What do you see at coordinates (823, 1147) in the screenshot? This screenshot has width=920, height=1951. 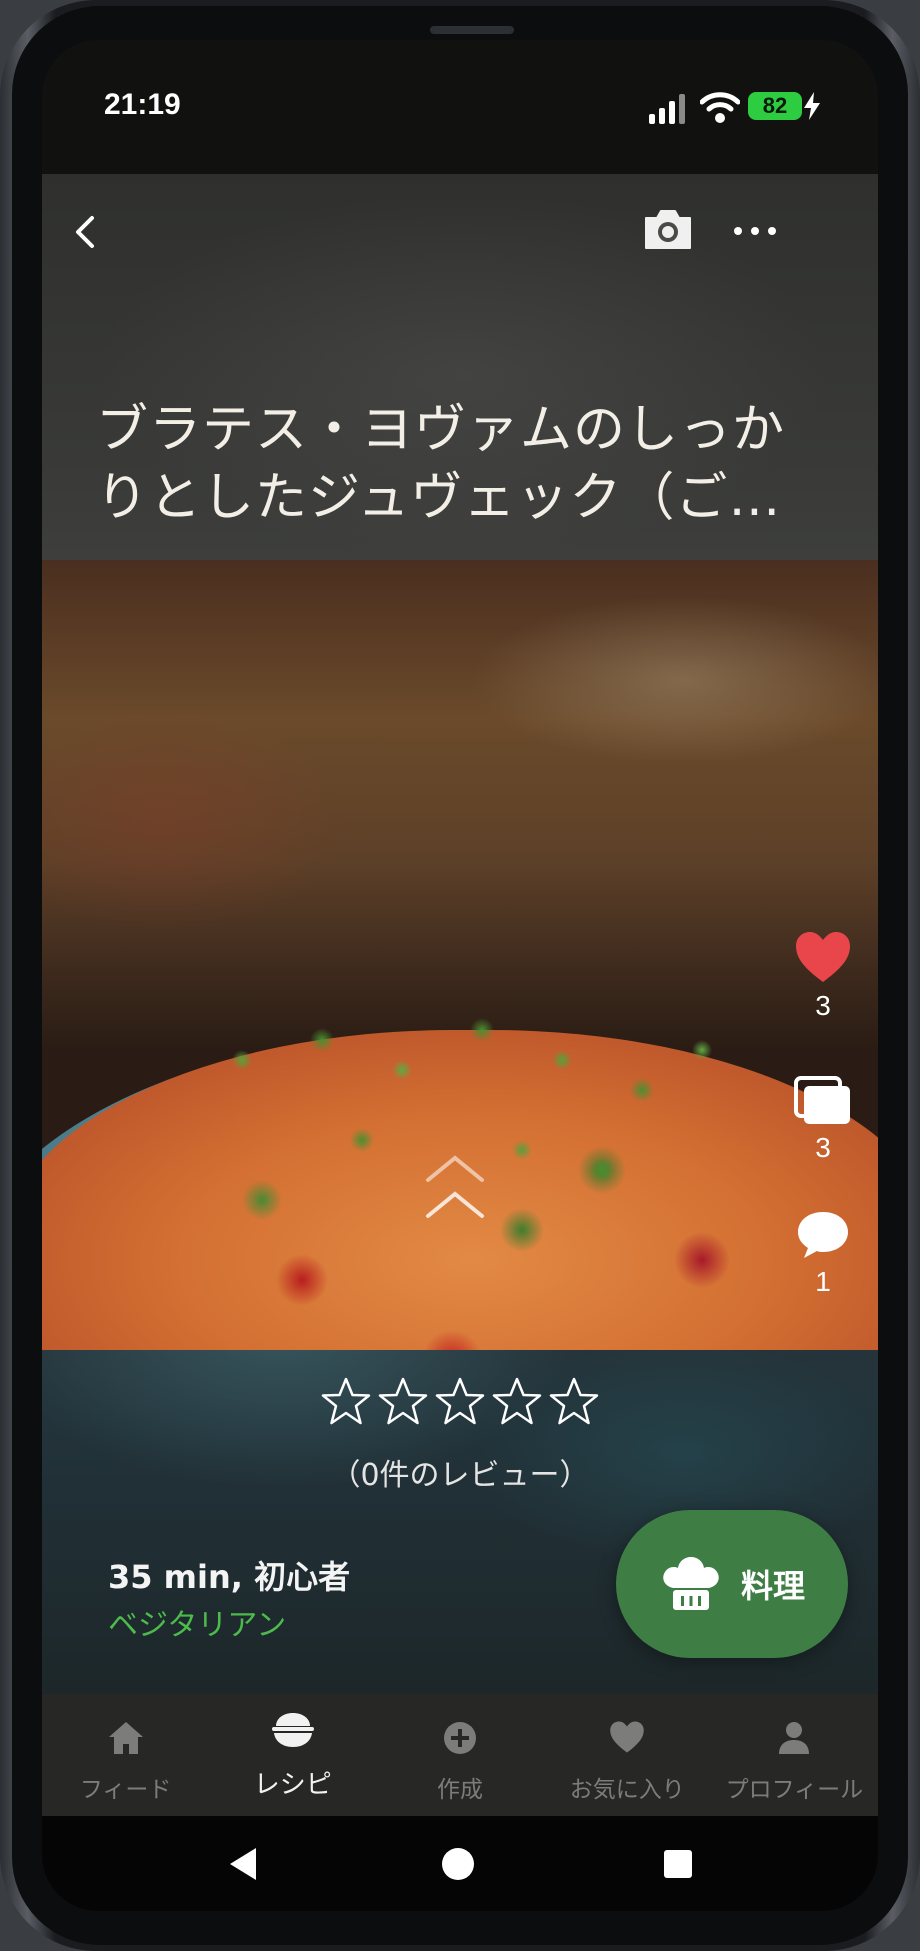 I see `collections-count: 3` at bounding box center [823, 1147].